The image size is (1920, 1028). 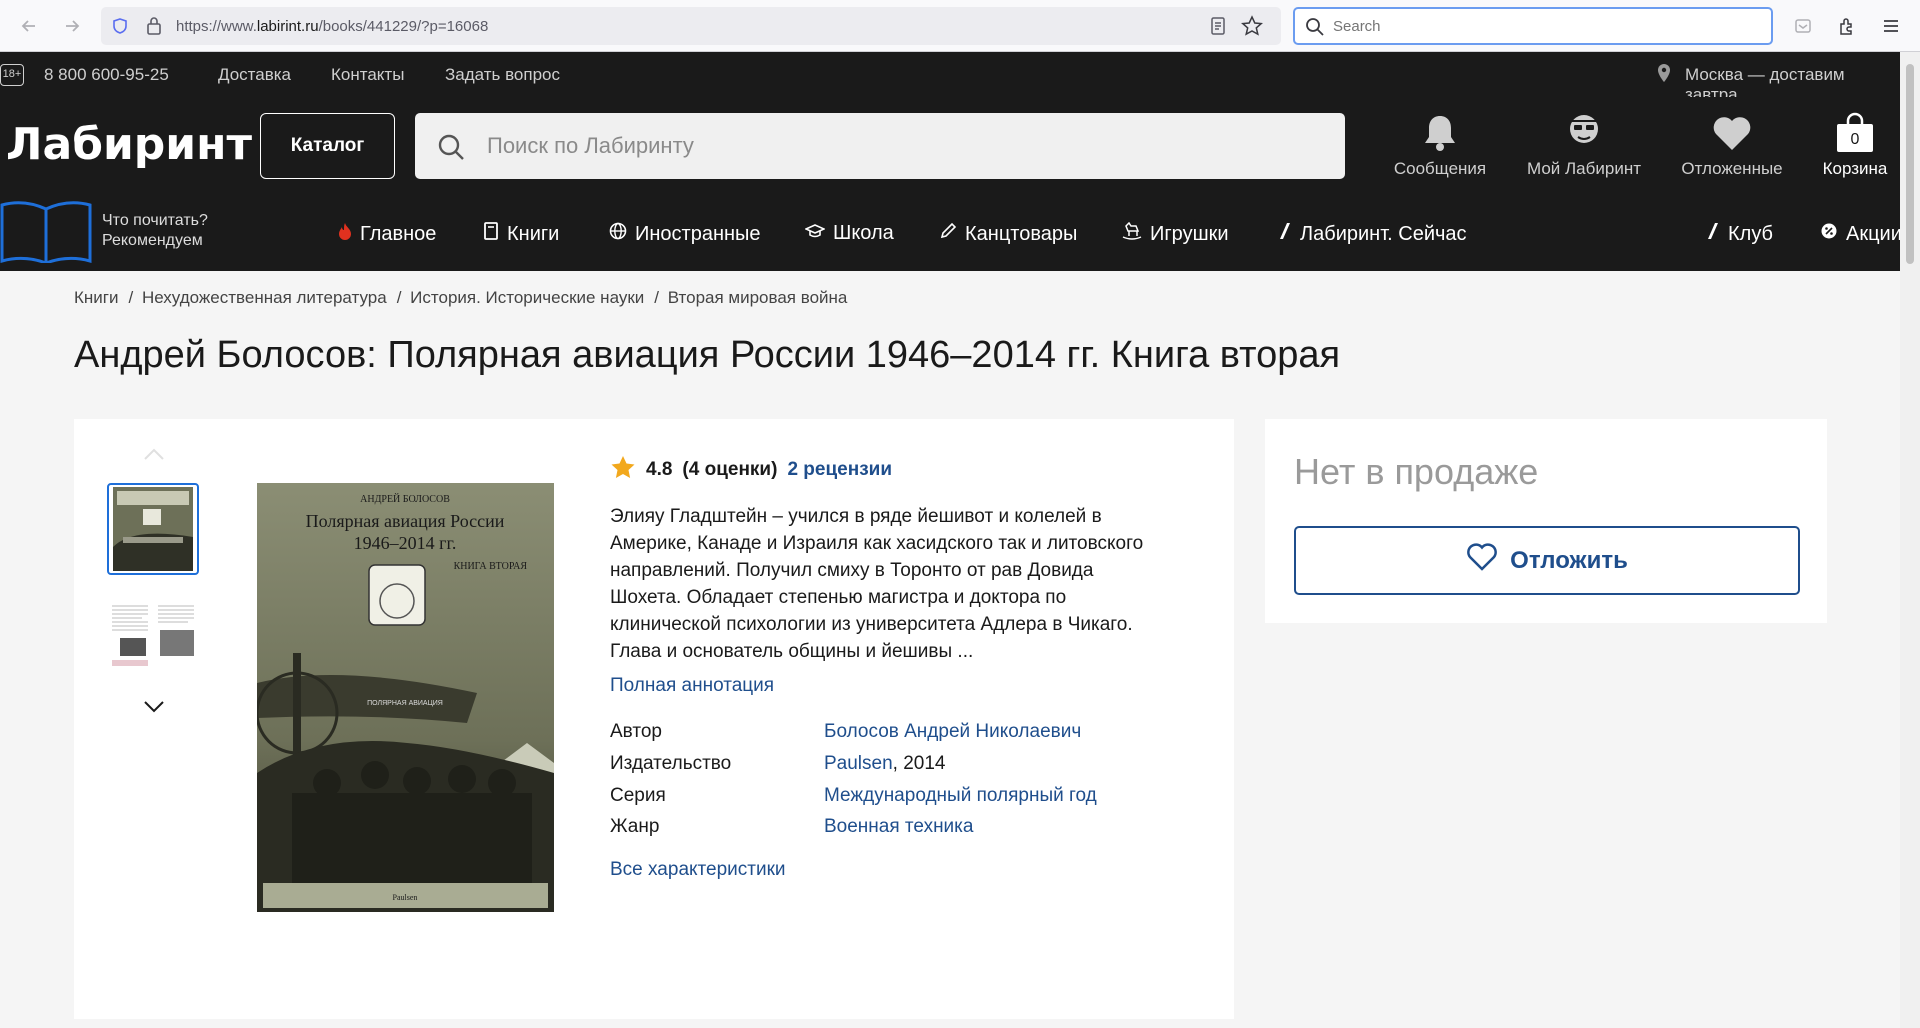 I want to click on labirint-logo: Лабиринт, so click(x=129, y=144).